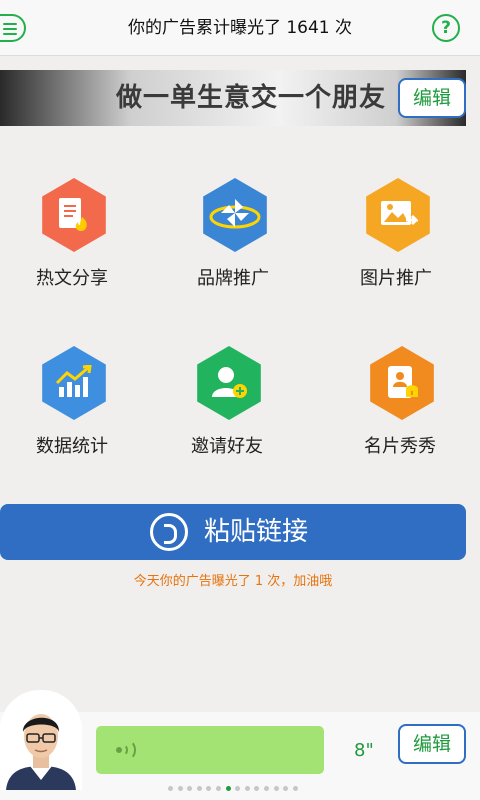 This screenshot has height=800, width=480. What do you see at coordinates (398, 215) in the screenshot?
I see `picture-icon` at bounding box center [398, 215].